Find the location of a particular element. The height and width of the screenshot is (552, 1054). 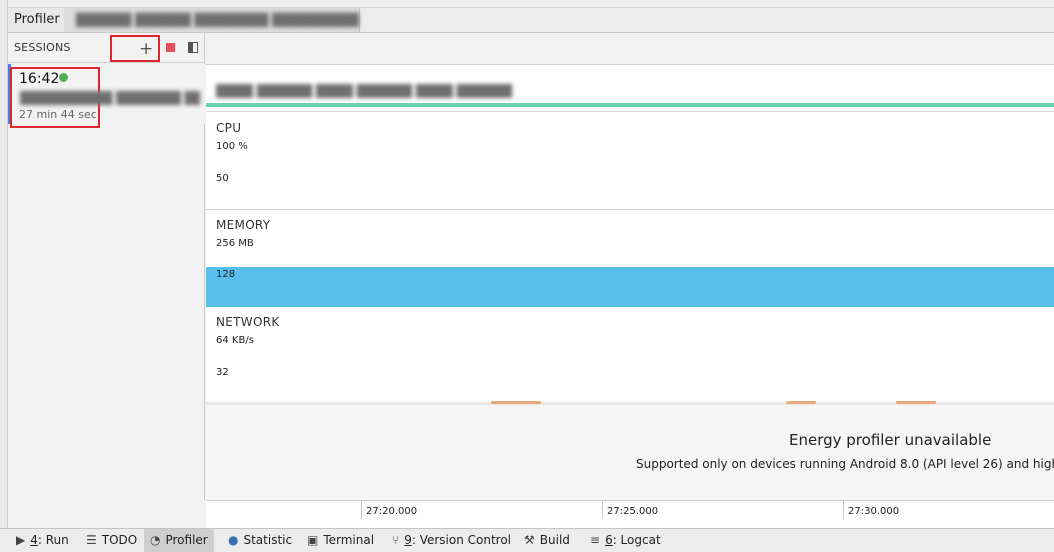

network-axis-max: 64 KB/s is located at coordinates (235, 340).